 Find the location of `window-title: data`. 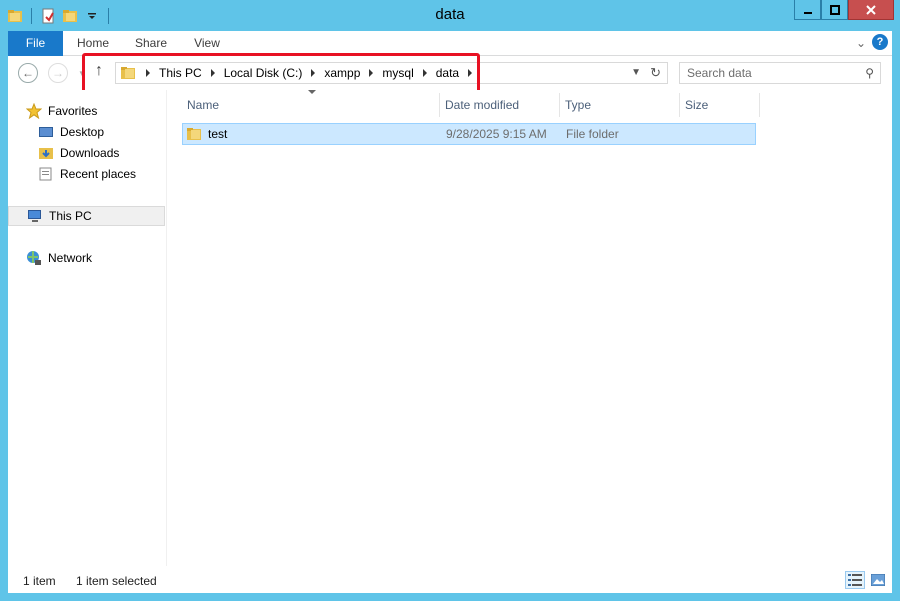

window-title: data is located at coordinates (450, 14).